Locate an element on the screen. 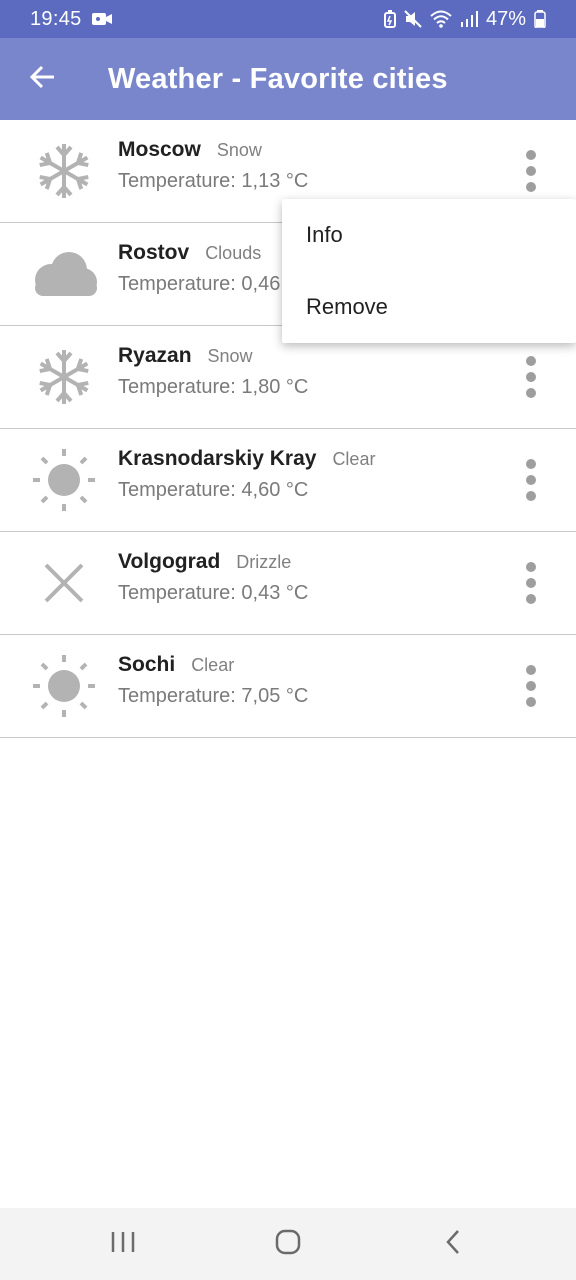 The width and height of the screenshot is (576, 1280). city-name: Moscow is located at coordinates (159, 149).